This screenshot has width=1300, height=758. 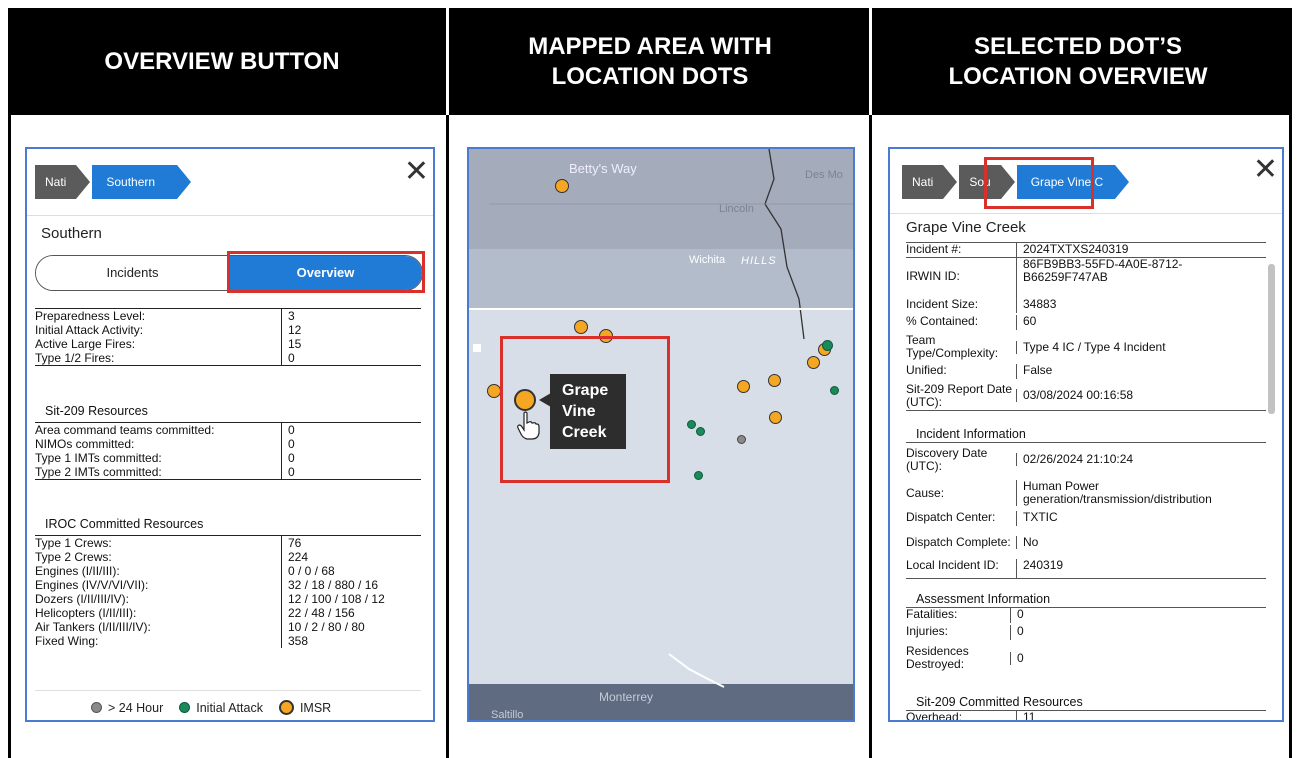 What do you see at coordinates (228, 316) in the screenshot?
I see `table-row: Preparedness Level: 3` at bounding box center [228, 316].